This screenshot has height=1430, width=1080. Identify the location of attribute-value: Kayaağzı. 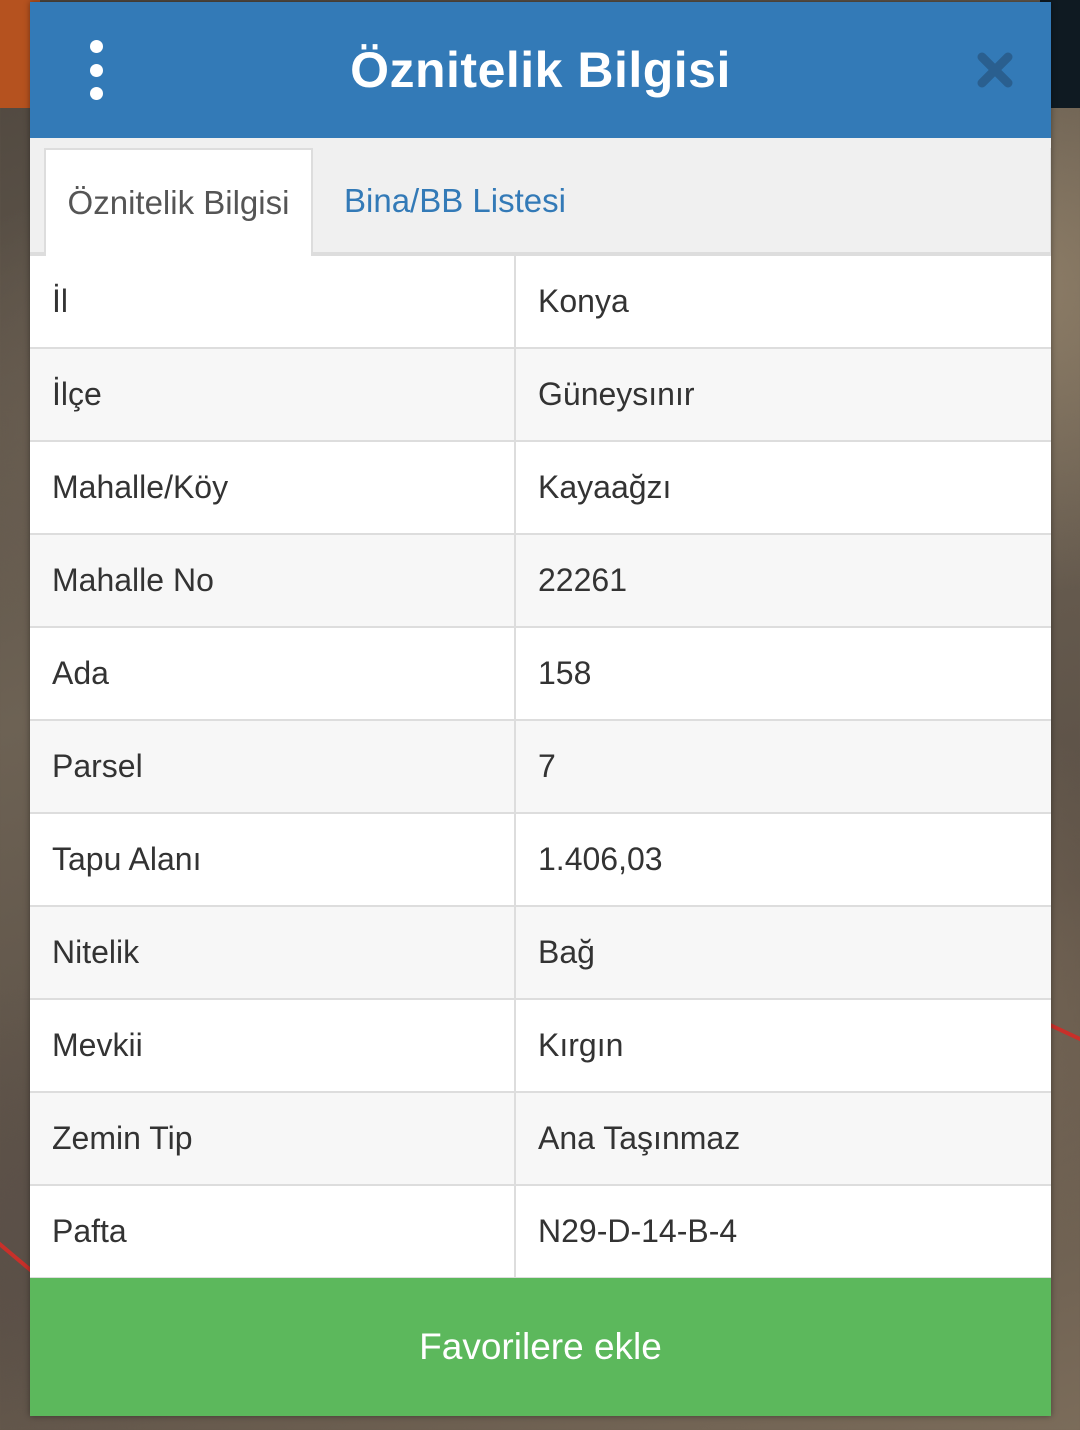
(782, 487).